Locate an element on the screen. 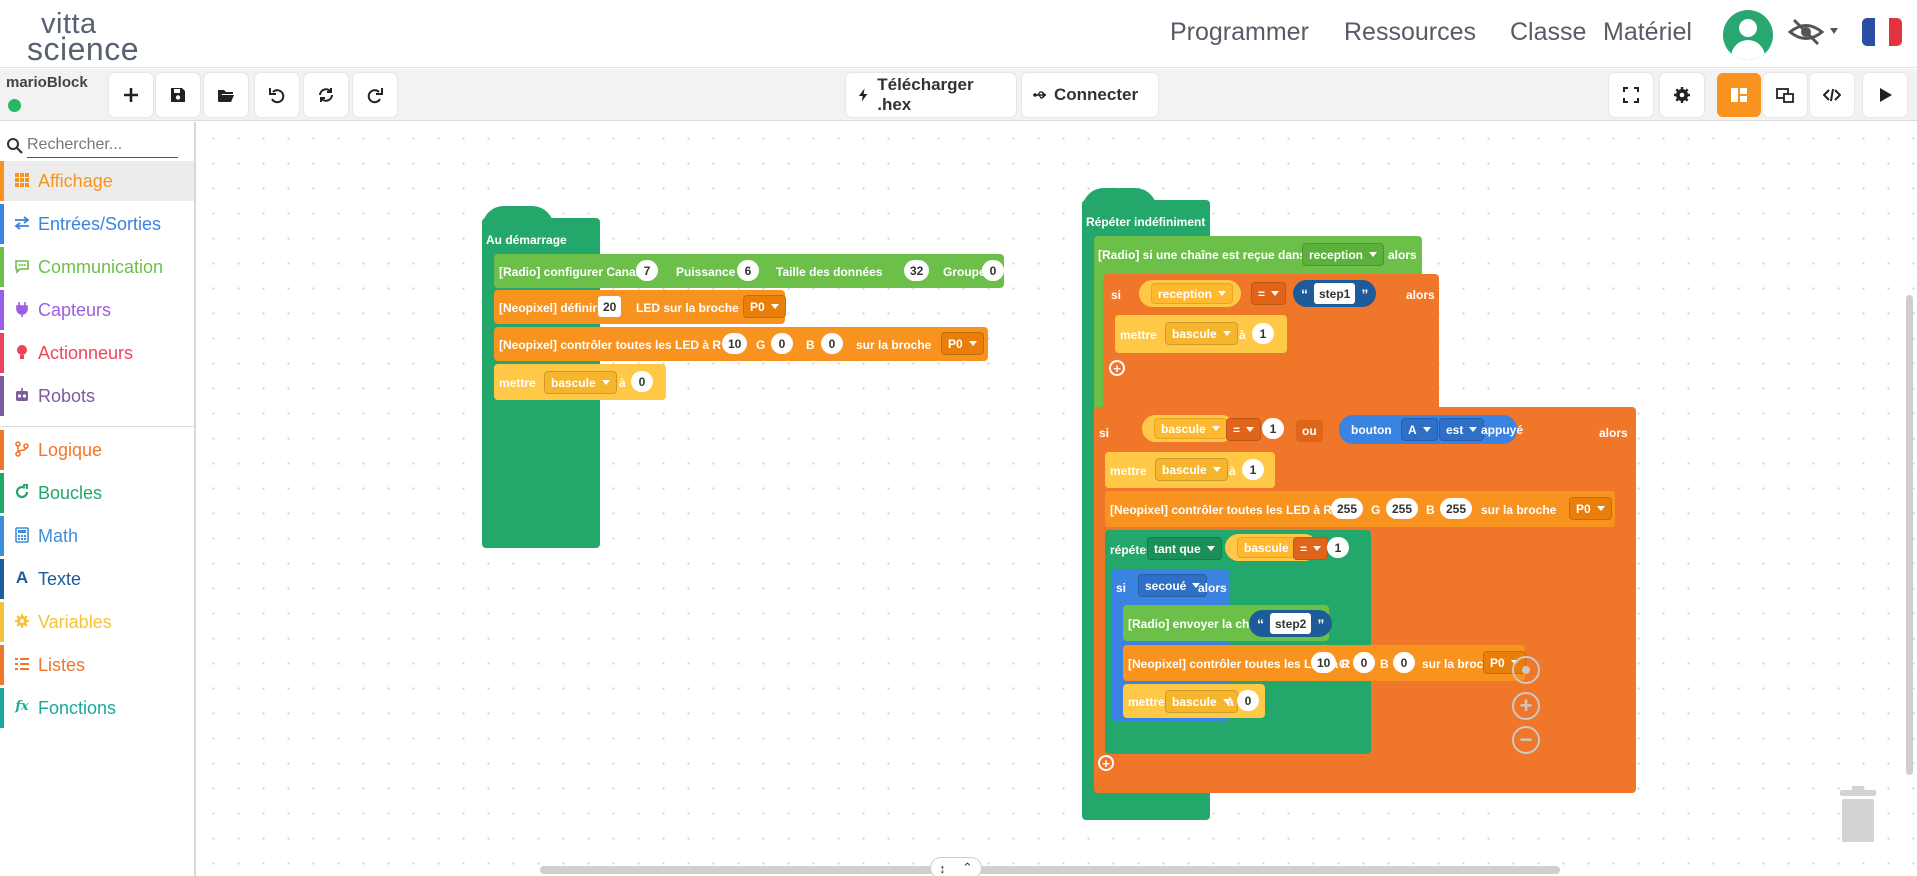 Image resolution: width=1917 pixels, height=876 pixels. button-pressed-block: bouton A est appuyé is located at coordinates (1431, 429).